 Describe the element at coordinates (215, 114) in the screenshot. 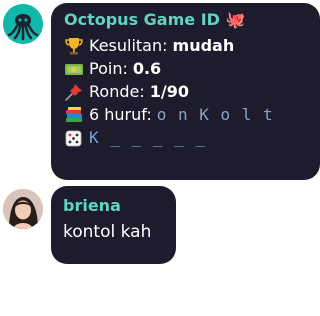

I see `letters-value: o n K o l t` at that location.